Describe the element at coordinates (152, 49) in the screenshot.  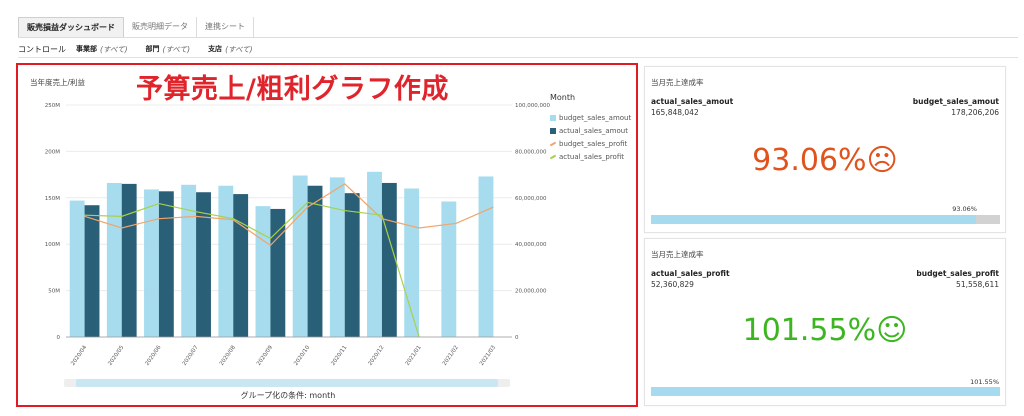
I see `filter-department-label: 部門` at that location.